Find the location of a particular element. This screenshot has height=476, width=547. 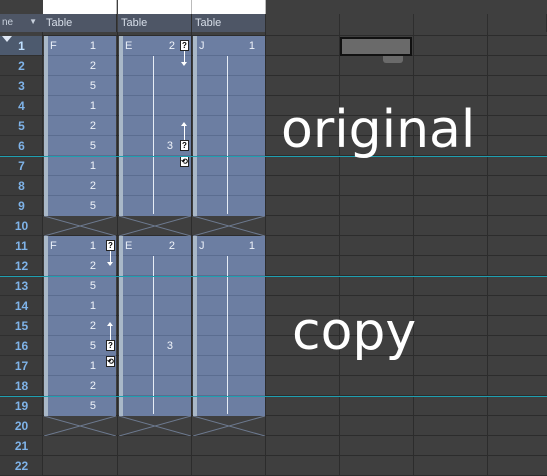

pattern-clip: E 2 3 is located at coordinates (155, 326).